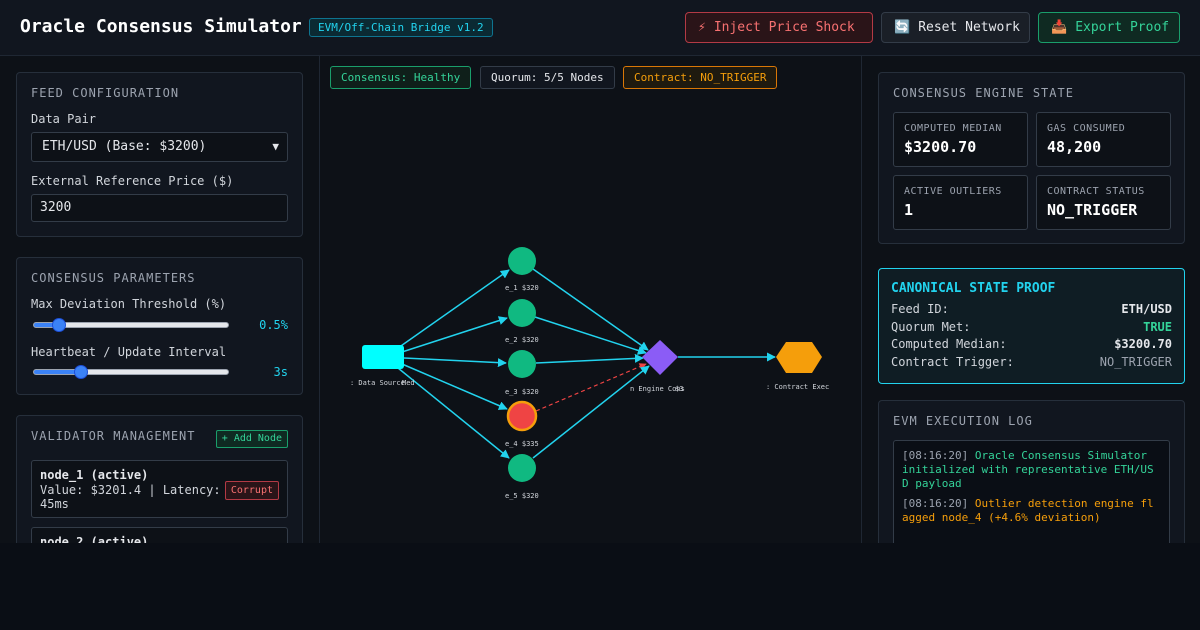 The width and height of the screenshot is (1200, 630). What do you see at coordinates (161, 26) in the screenshot?
I see `app-title: Oracle Consensus Simulator` at bounding box center [161, 26].